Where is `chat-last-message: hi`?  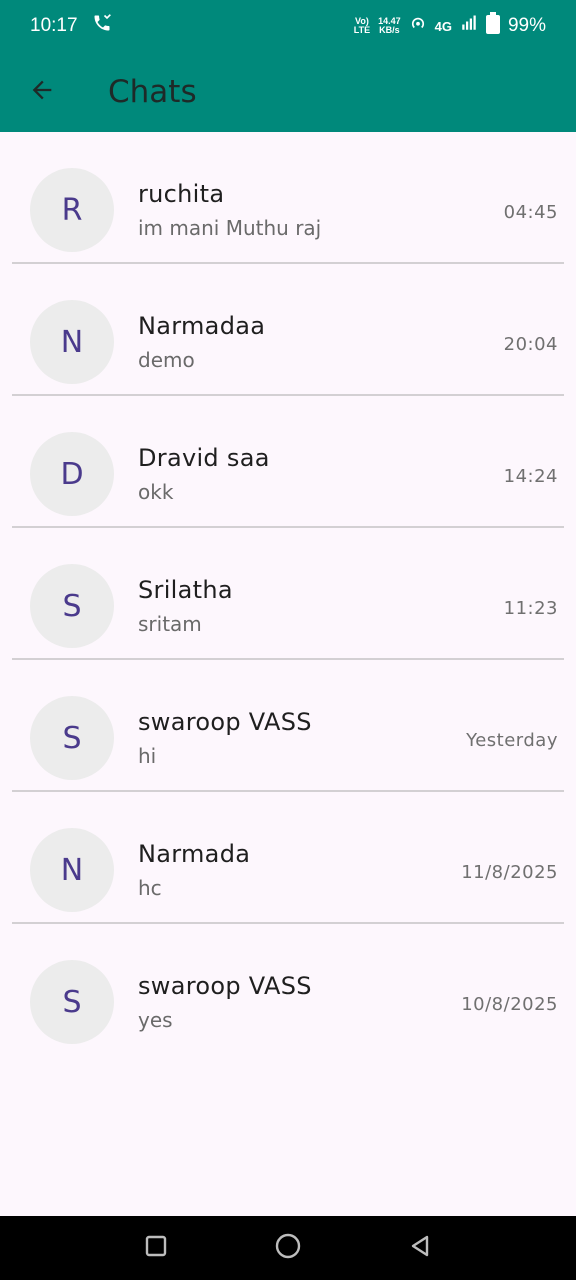 chat-last-message: hi is located at coordinates (147, 756).